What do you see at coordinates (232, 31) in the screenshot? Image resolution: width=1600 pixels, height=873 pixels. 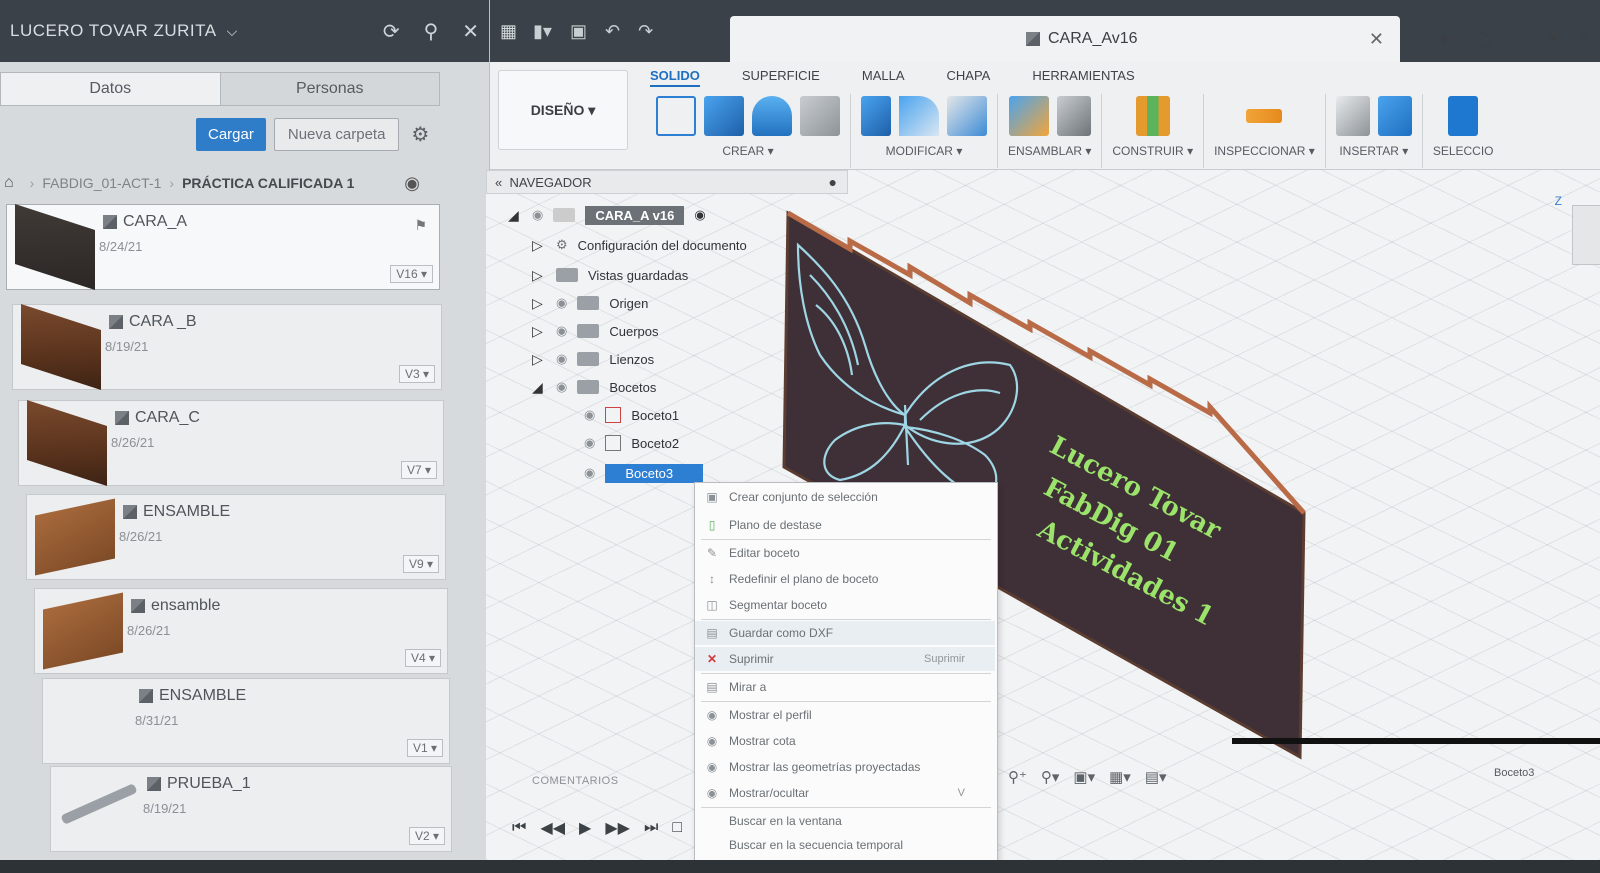 I see `chevron-down-icon: ⌵` at bounding box center [232, 31].